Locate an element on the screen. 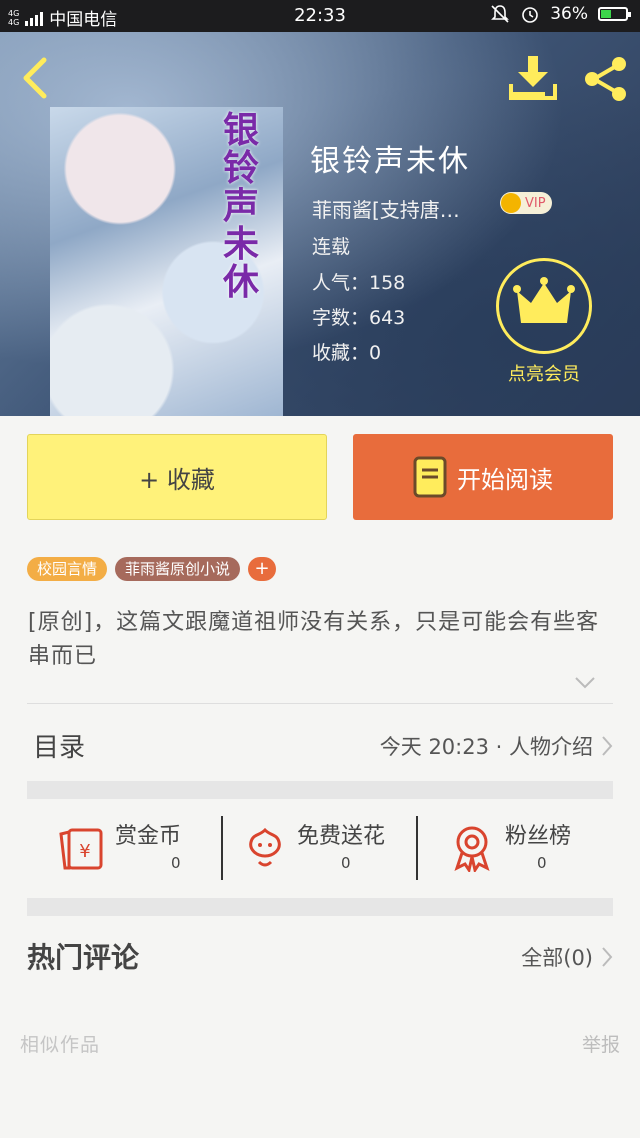 The width and height of the screenshot is (640, 1138). back-arrow-icon is located at coordinates (35, 78).